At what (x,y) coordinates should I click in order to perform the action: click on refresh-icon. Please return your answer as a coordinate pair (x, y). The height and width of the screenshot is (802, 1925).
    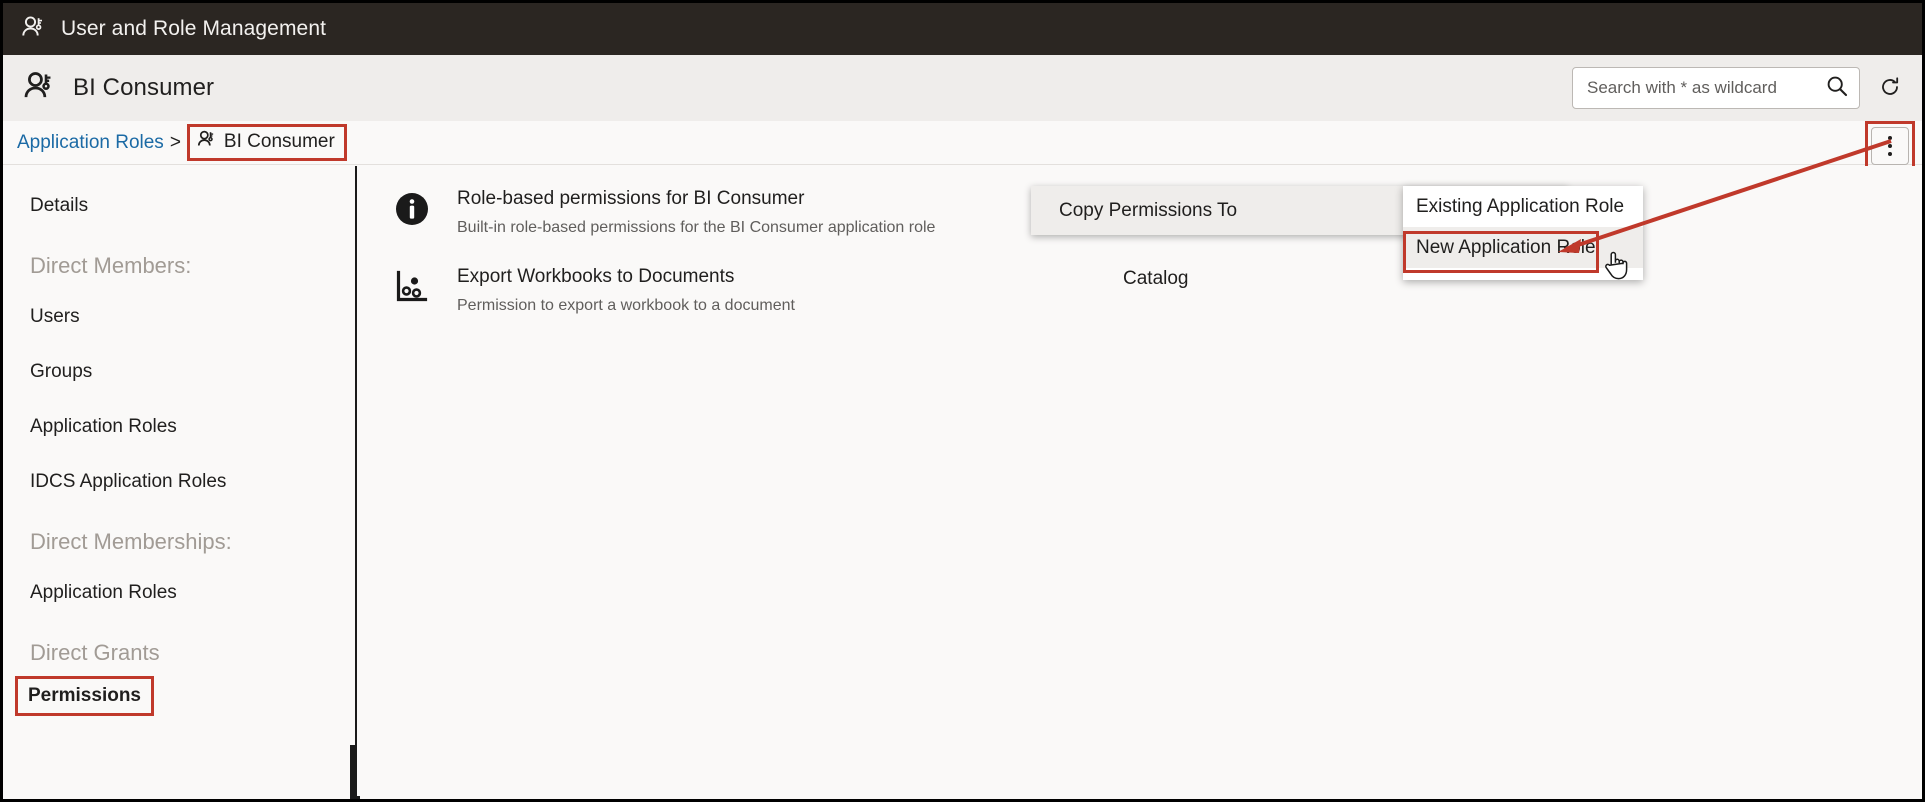
    Looking at the image, I should click on (1890, 88).